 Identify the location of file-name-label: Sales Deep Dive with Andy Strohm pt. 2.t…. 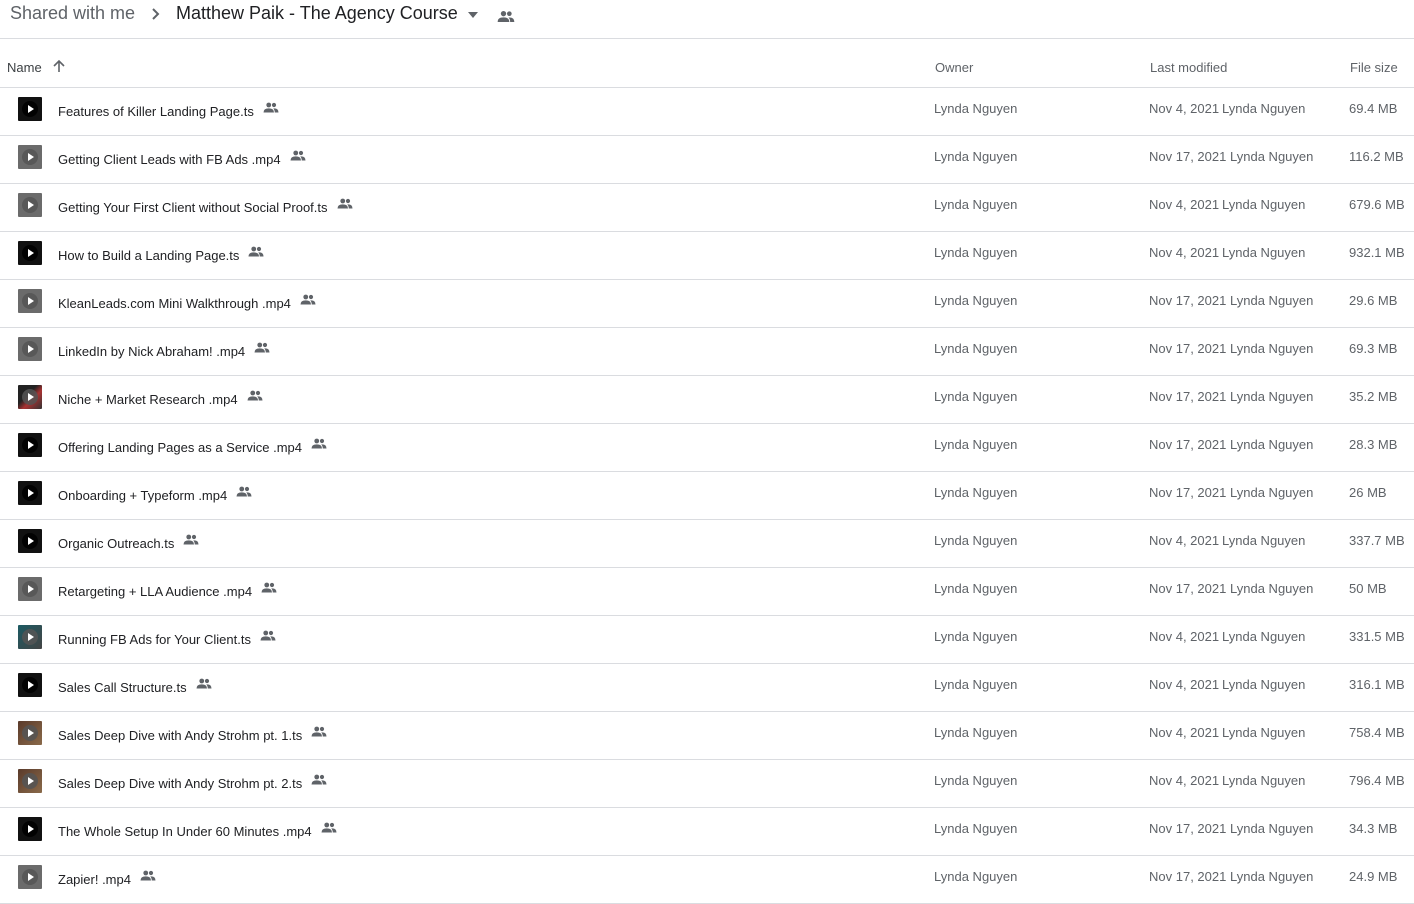
(180, 783).